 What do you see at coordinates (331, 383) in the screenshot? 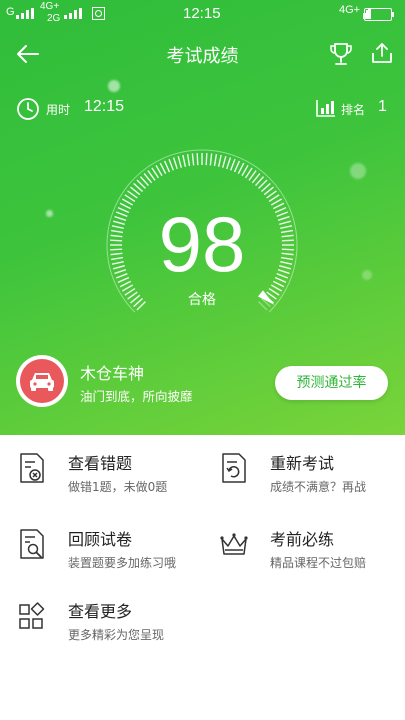
I see `predict-pass-rate-button: 预测通过率` at bounding box center [331, 383].